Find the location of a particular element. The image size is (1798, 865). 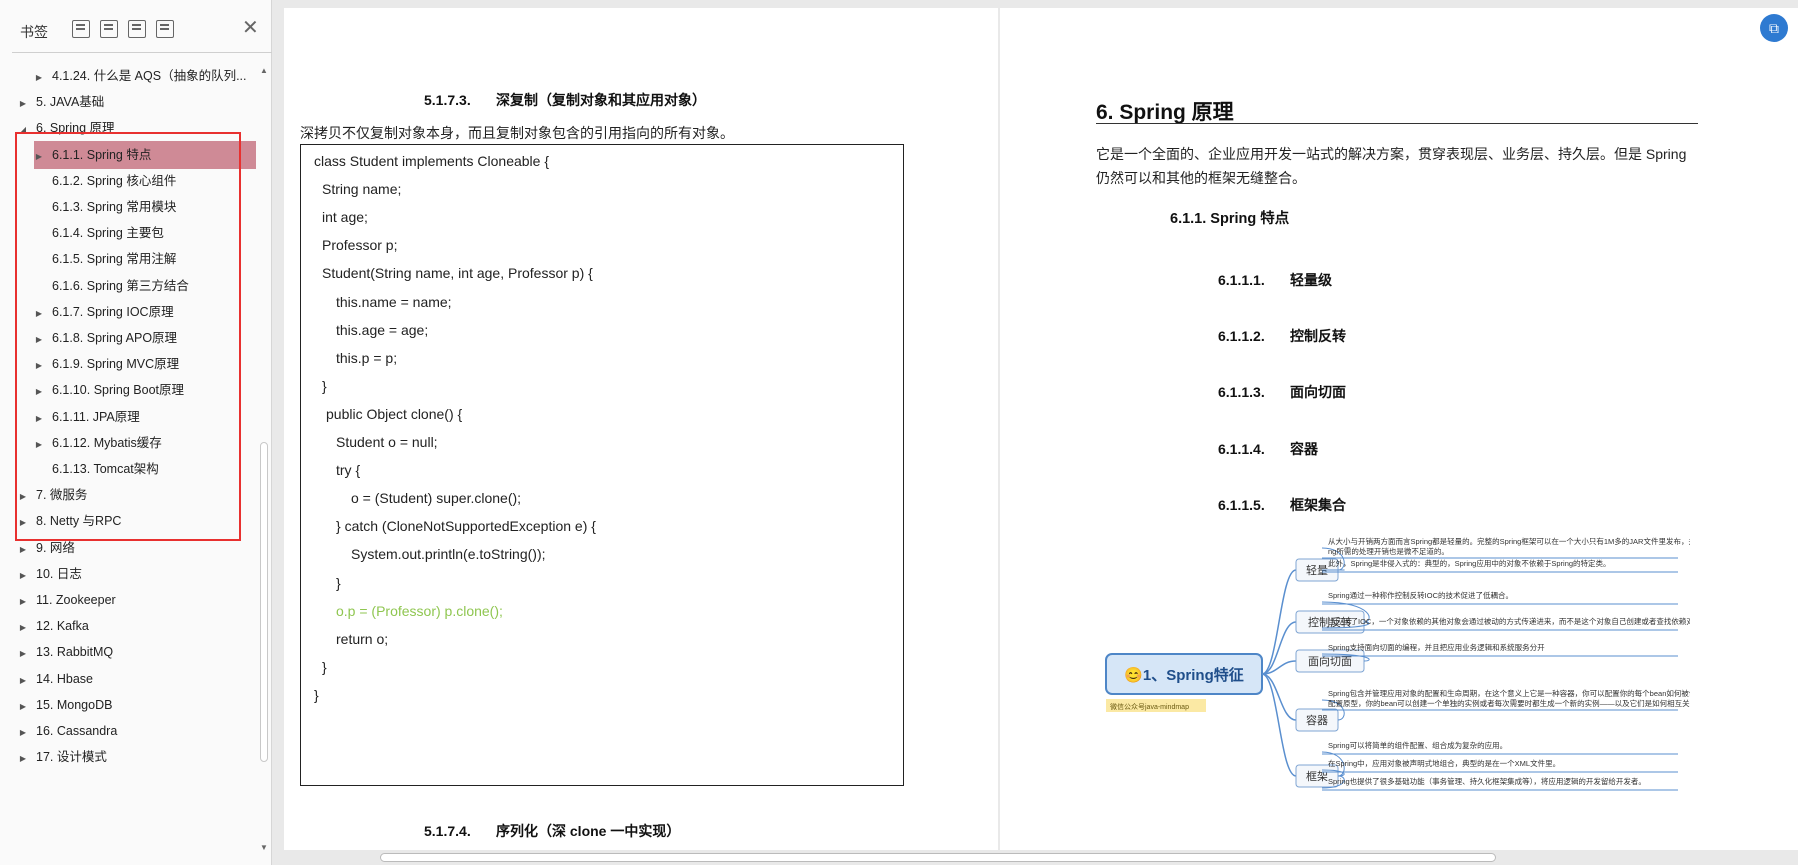

bookmark-label: 6.1.10. Spring Boot原理 is located at coordinates (118, 390).